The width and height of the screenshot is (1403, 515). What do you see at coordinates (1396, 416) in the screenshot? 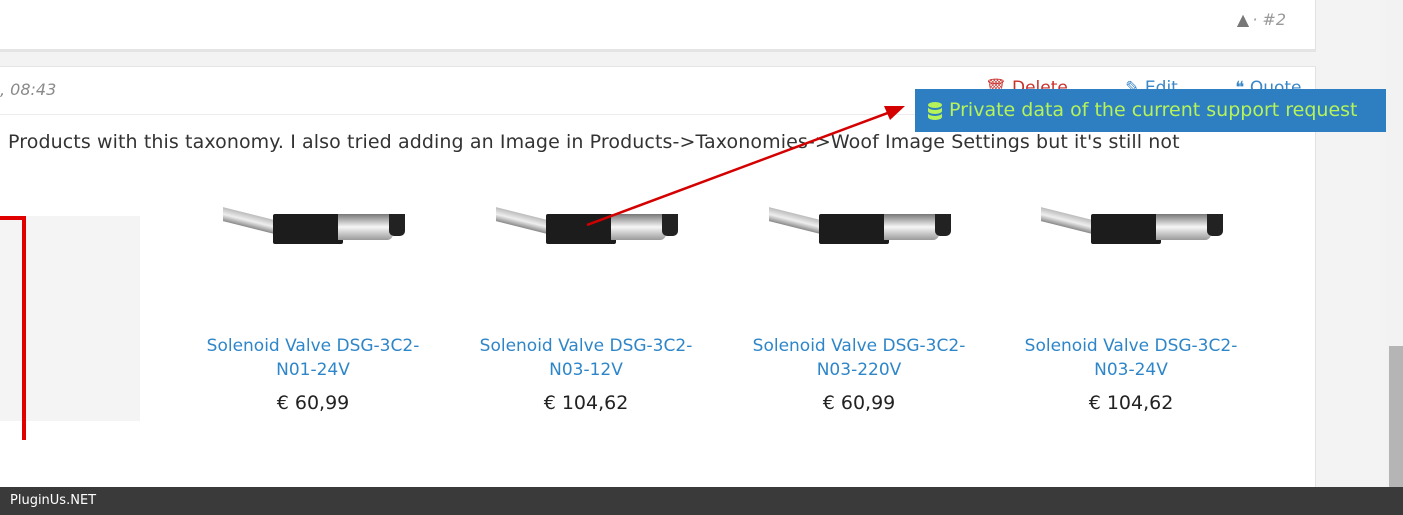
I see `scrollbar-thumb` at bounding box center [1396, 416].